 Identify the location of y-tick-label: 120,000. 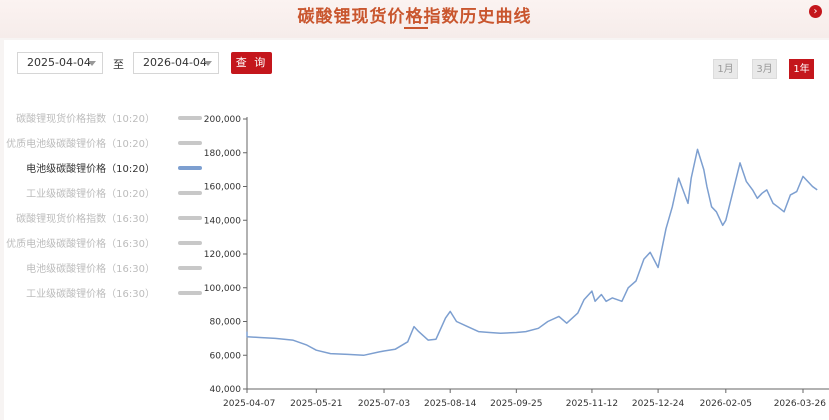
(222, 255).